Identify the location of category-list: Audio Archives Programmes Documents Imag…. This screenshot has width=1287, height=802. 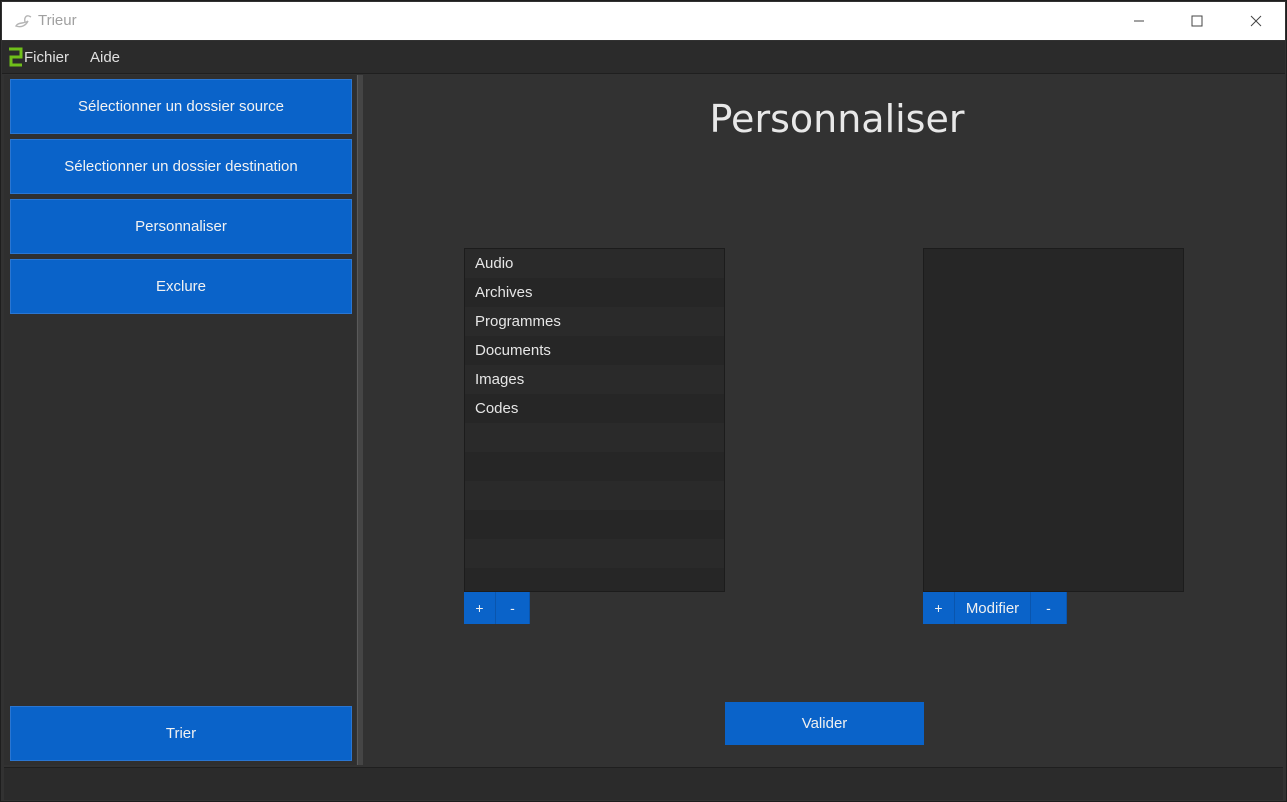
(594, 420).